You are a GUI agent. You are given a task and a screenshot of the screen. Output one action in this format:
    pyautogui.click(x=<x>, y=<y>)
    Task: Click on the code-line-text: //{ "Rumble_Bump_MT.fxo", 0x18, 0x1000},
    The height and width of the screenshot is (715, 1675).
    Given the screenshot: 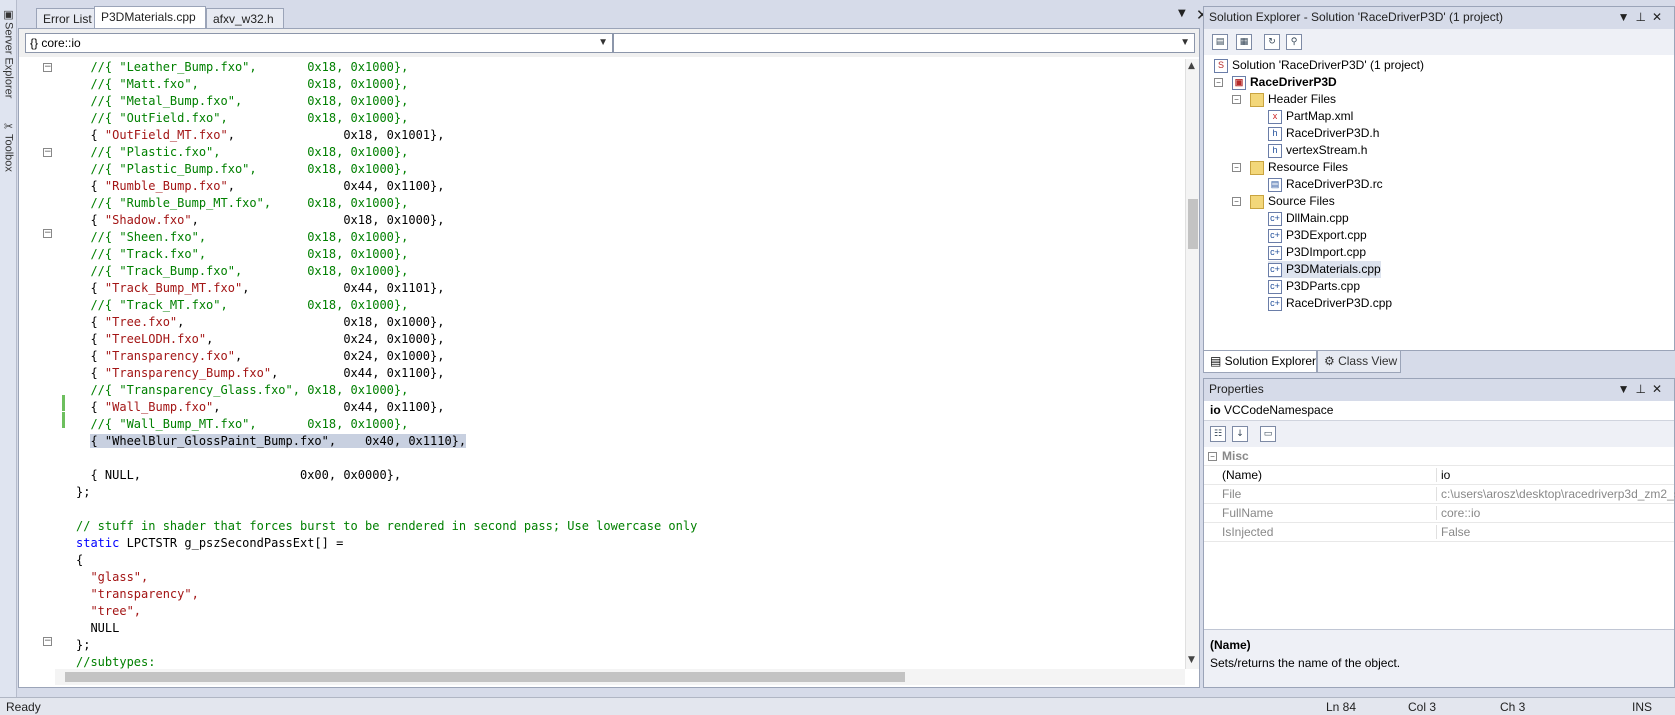 What is the action you would take?
    pyautogui.click(x=249, y=203)
    